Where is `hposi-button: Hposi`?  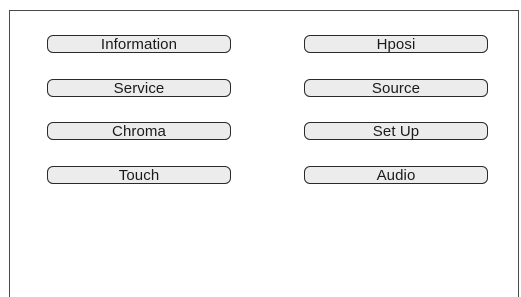 hposi-button: Hposi is located at coordinates (396, 44).